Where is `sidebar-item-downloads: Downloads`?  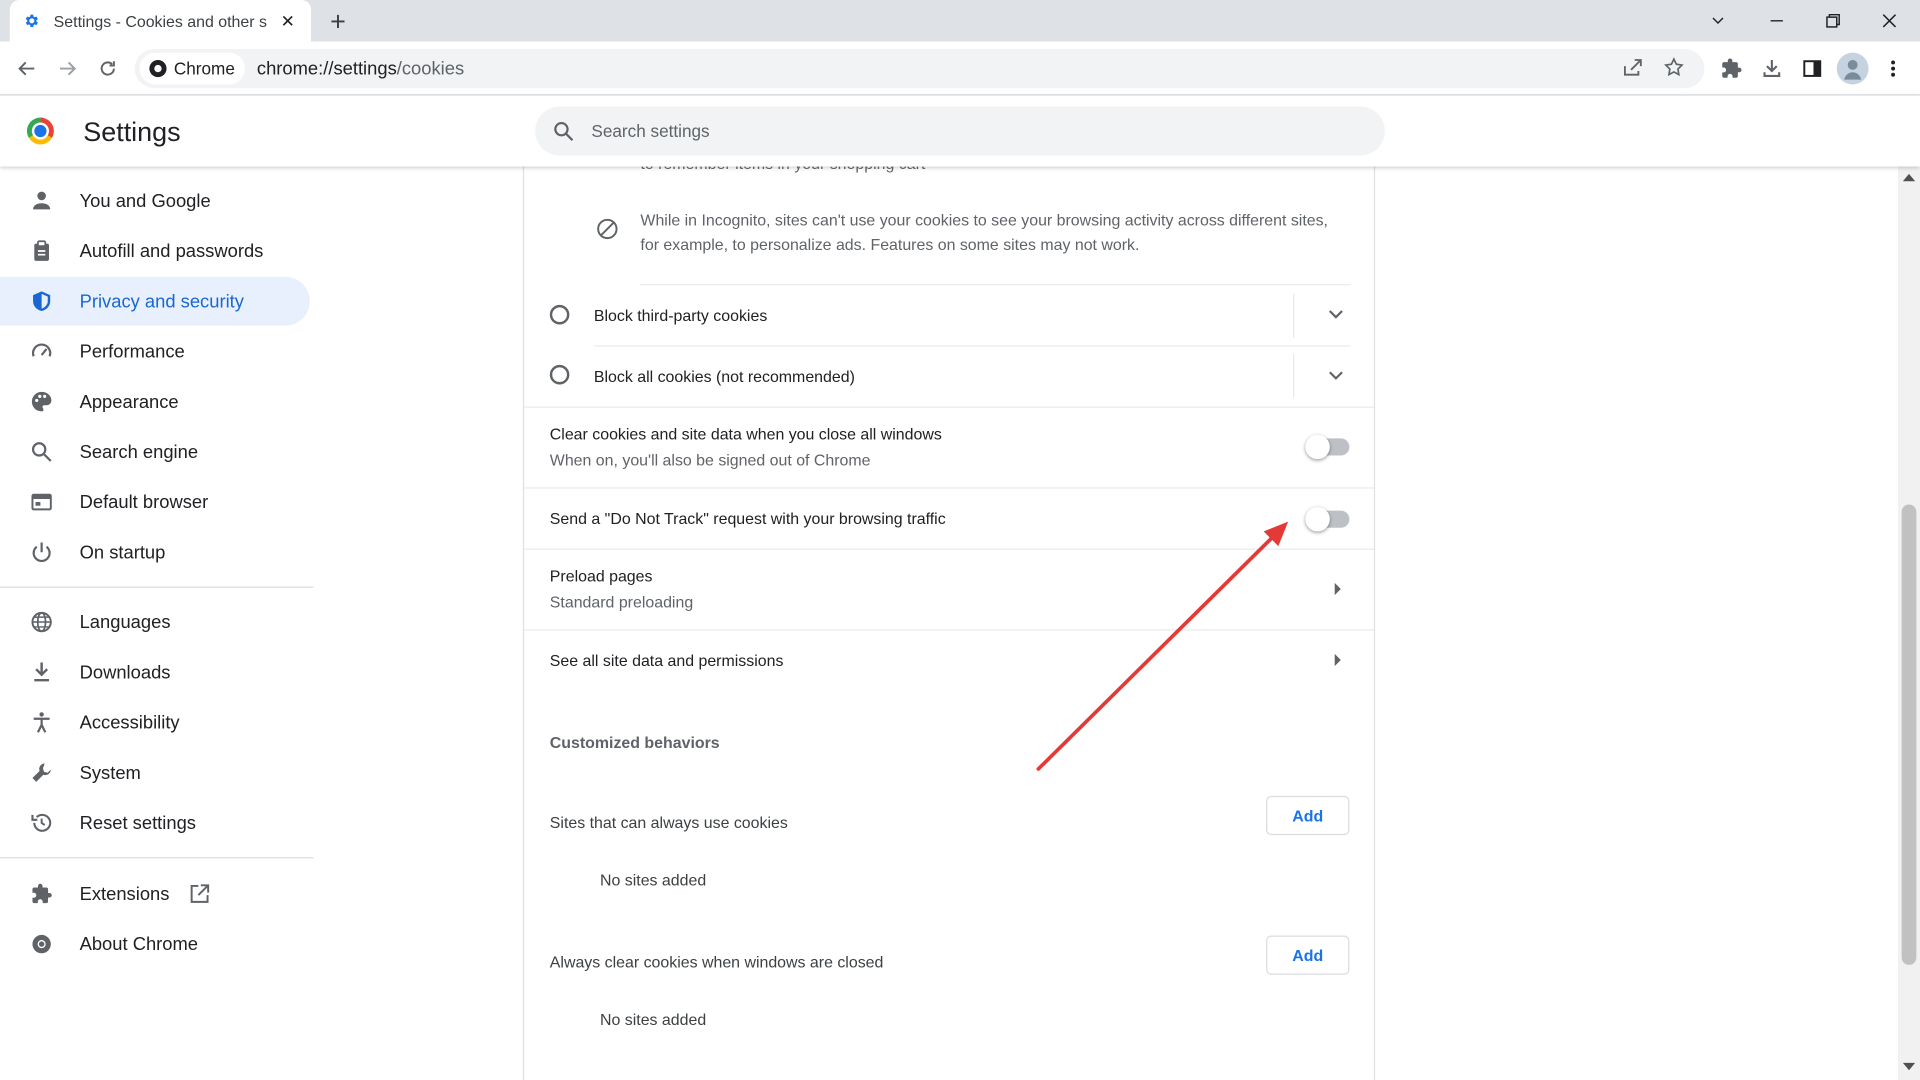
sidebar-item-downloads: Downloads is located at coordinates (155, 672).